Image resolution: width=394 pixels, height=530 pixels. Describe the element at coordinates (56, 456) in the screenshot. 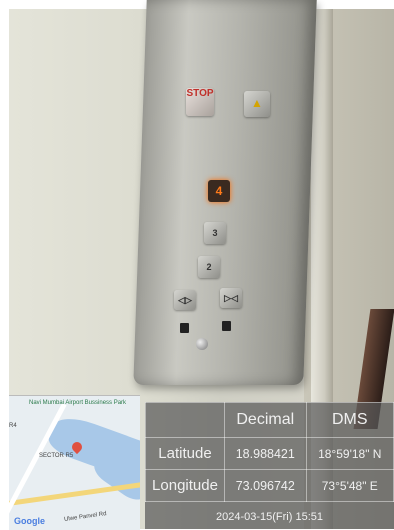

I see `map-sector-label: SECTOR R5` at that location.